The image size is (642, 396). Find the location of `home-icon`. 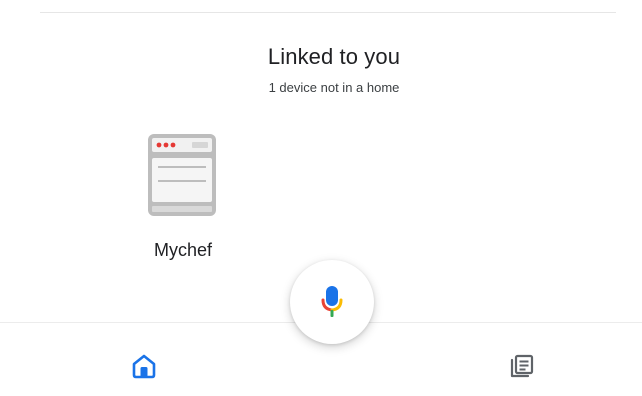

home-icon is located at coordinates (144, 366).